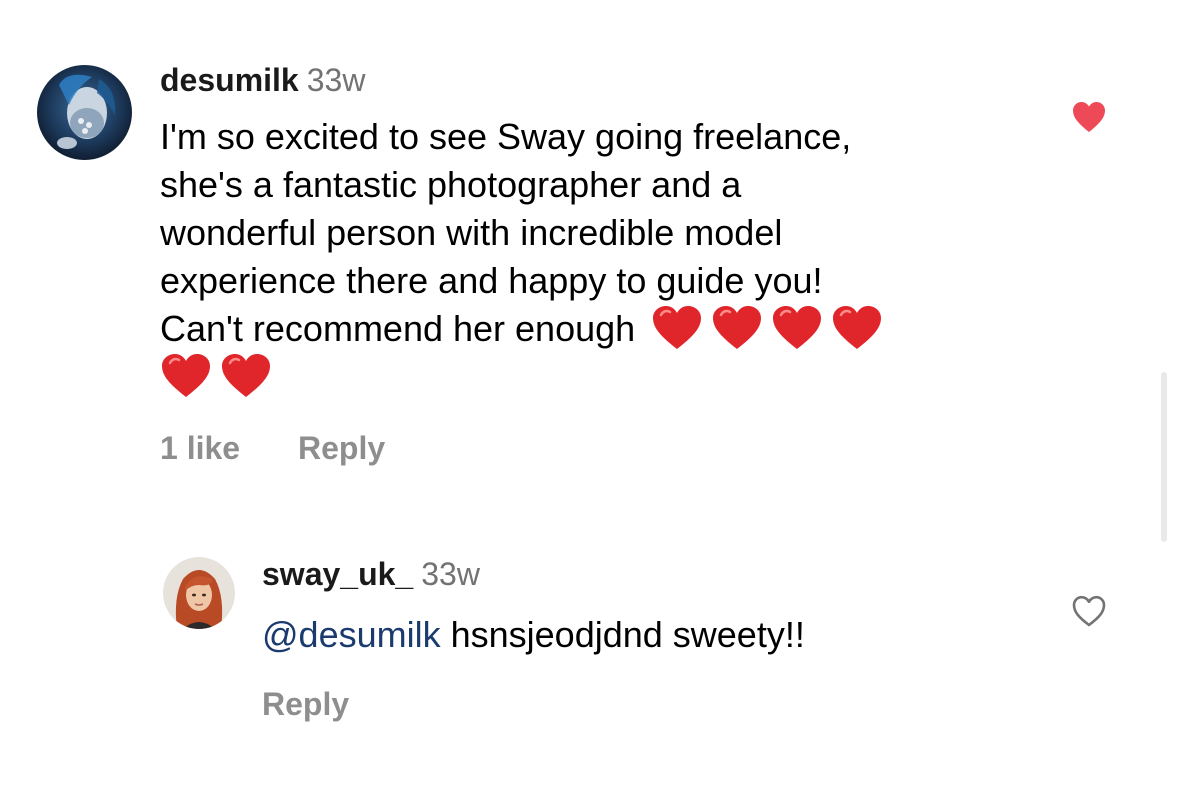 Image resolution: width=1179 pixels, height=796 pixels. Describe the element at coordinates (600, 377) in the screenshot. I see `emoji-line` at that location.